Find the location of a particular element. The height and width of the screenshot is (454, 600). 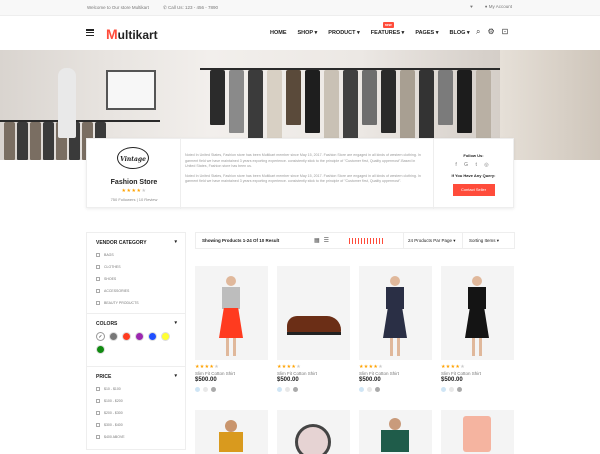

hamburger-menu-icon is located at coordinates (90, 32).